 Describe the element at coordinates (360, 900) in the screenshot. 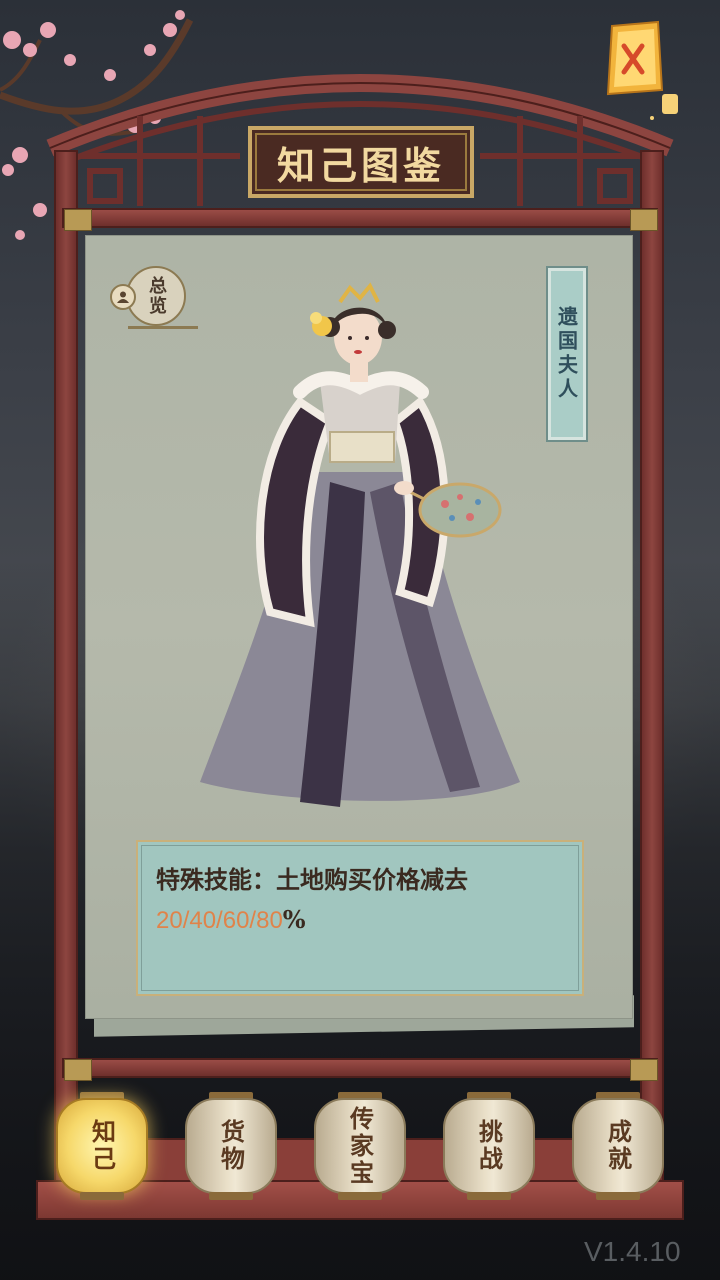

I see `skill-description: 特殊技能：土地购买价格减去 20/40/60/80%` at that location.